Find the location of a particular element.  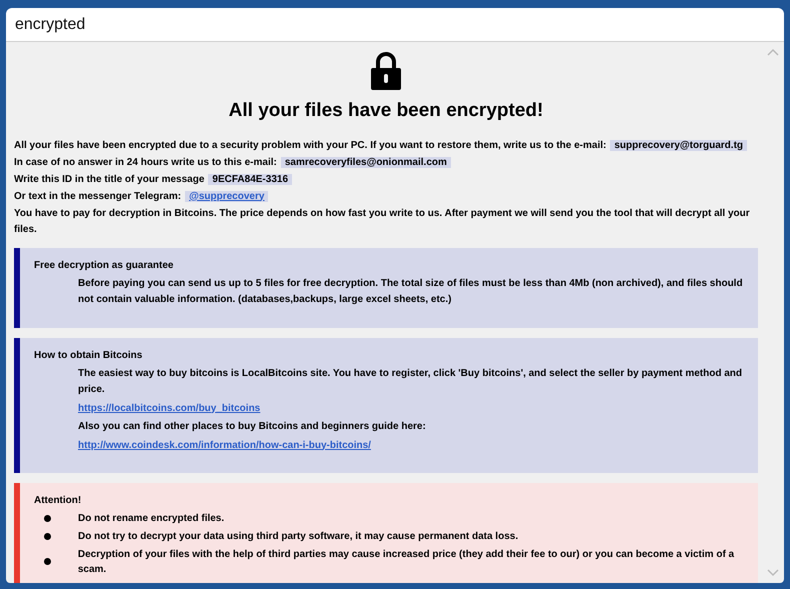

note-line: All your files have been encrypted due to a security problem with your PC. If you want to restore them, write us to the e-mail: supprecovery@torguard.tg is located at coordinates (386, 146).